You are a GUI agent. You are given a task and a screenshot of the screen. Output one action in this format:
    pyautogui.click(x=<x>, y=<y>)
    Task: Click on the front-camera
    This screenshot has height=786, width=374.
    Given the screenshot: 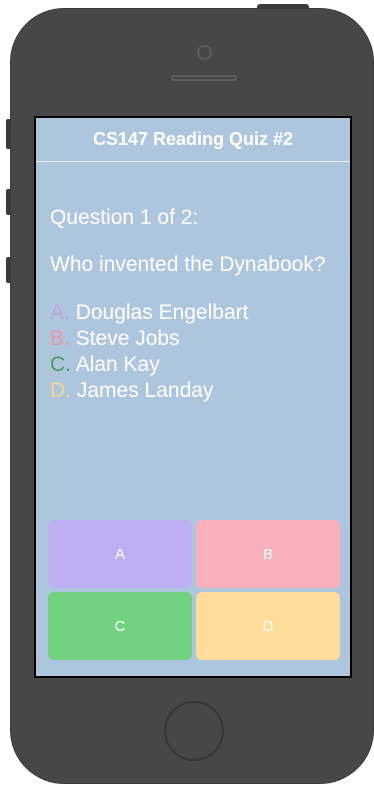 What is the action you would take?
    pyautogui.click(x=204, y=52)
    